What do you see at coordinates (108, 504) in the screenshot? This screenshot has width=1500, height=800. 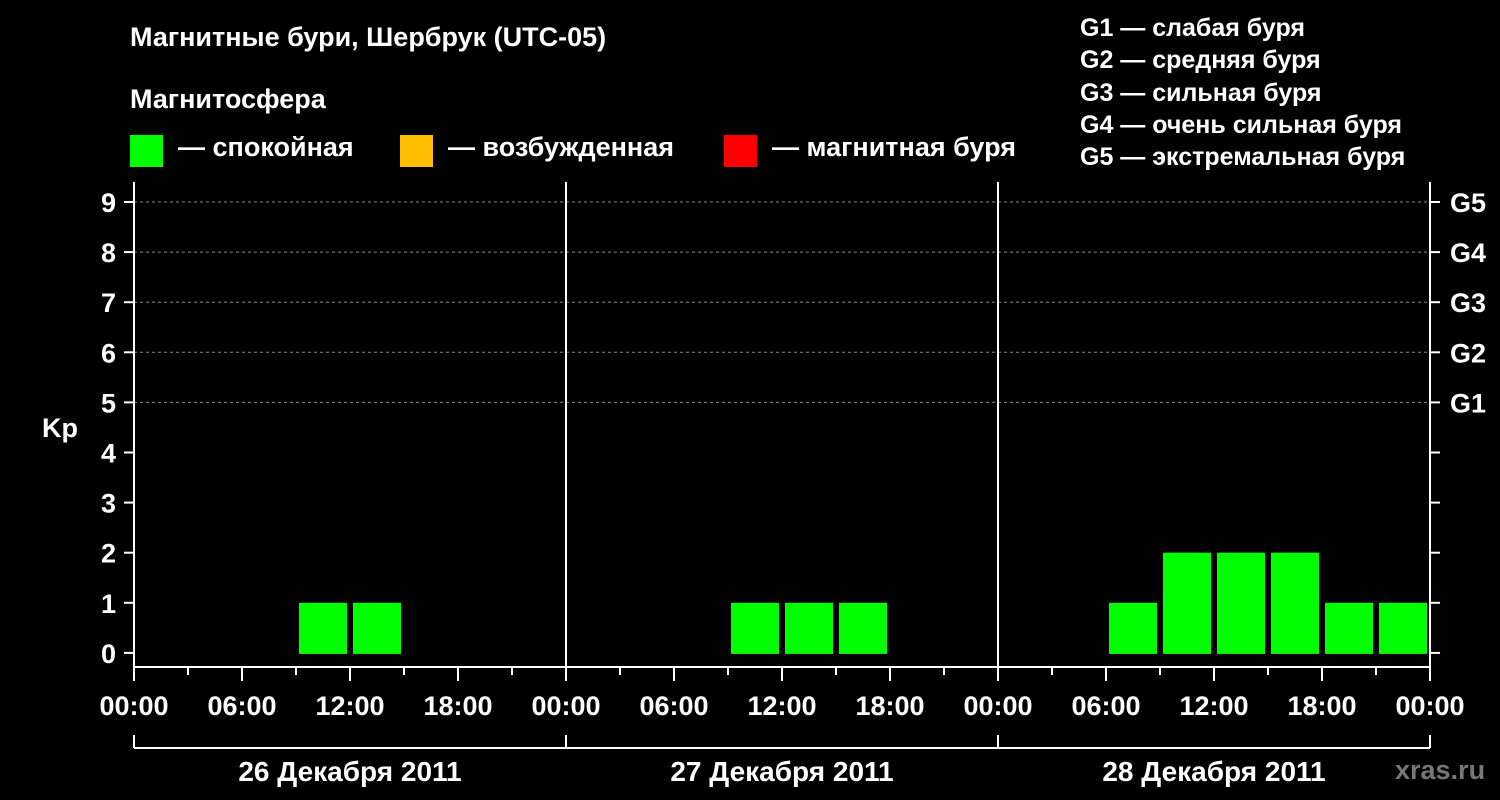 I see `y-tick-label: 3` at bounding box center [108, 504].